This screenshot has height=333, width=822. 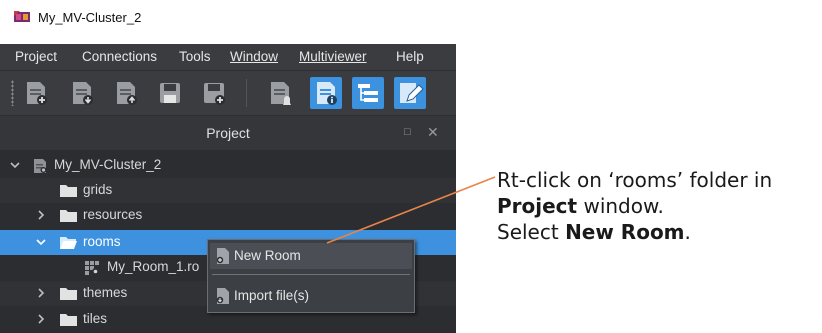 I want to click on menu-connections: Connections, so click(x=119, y=56).